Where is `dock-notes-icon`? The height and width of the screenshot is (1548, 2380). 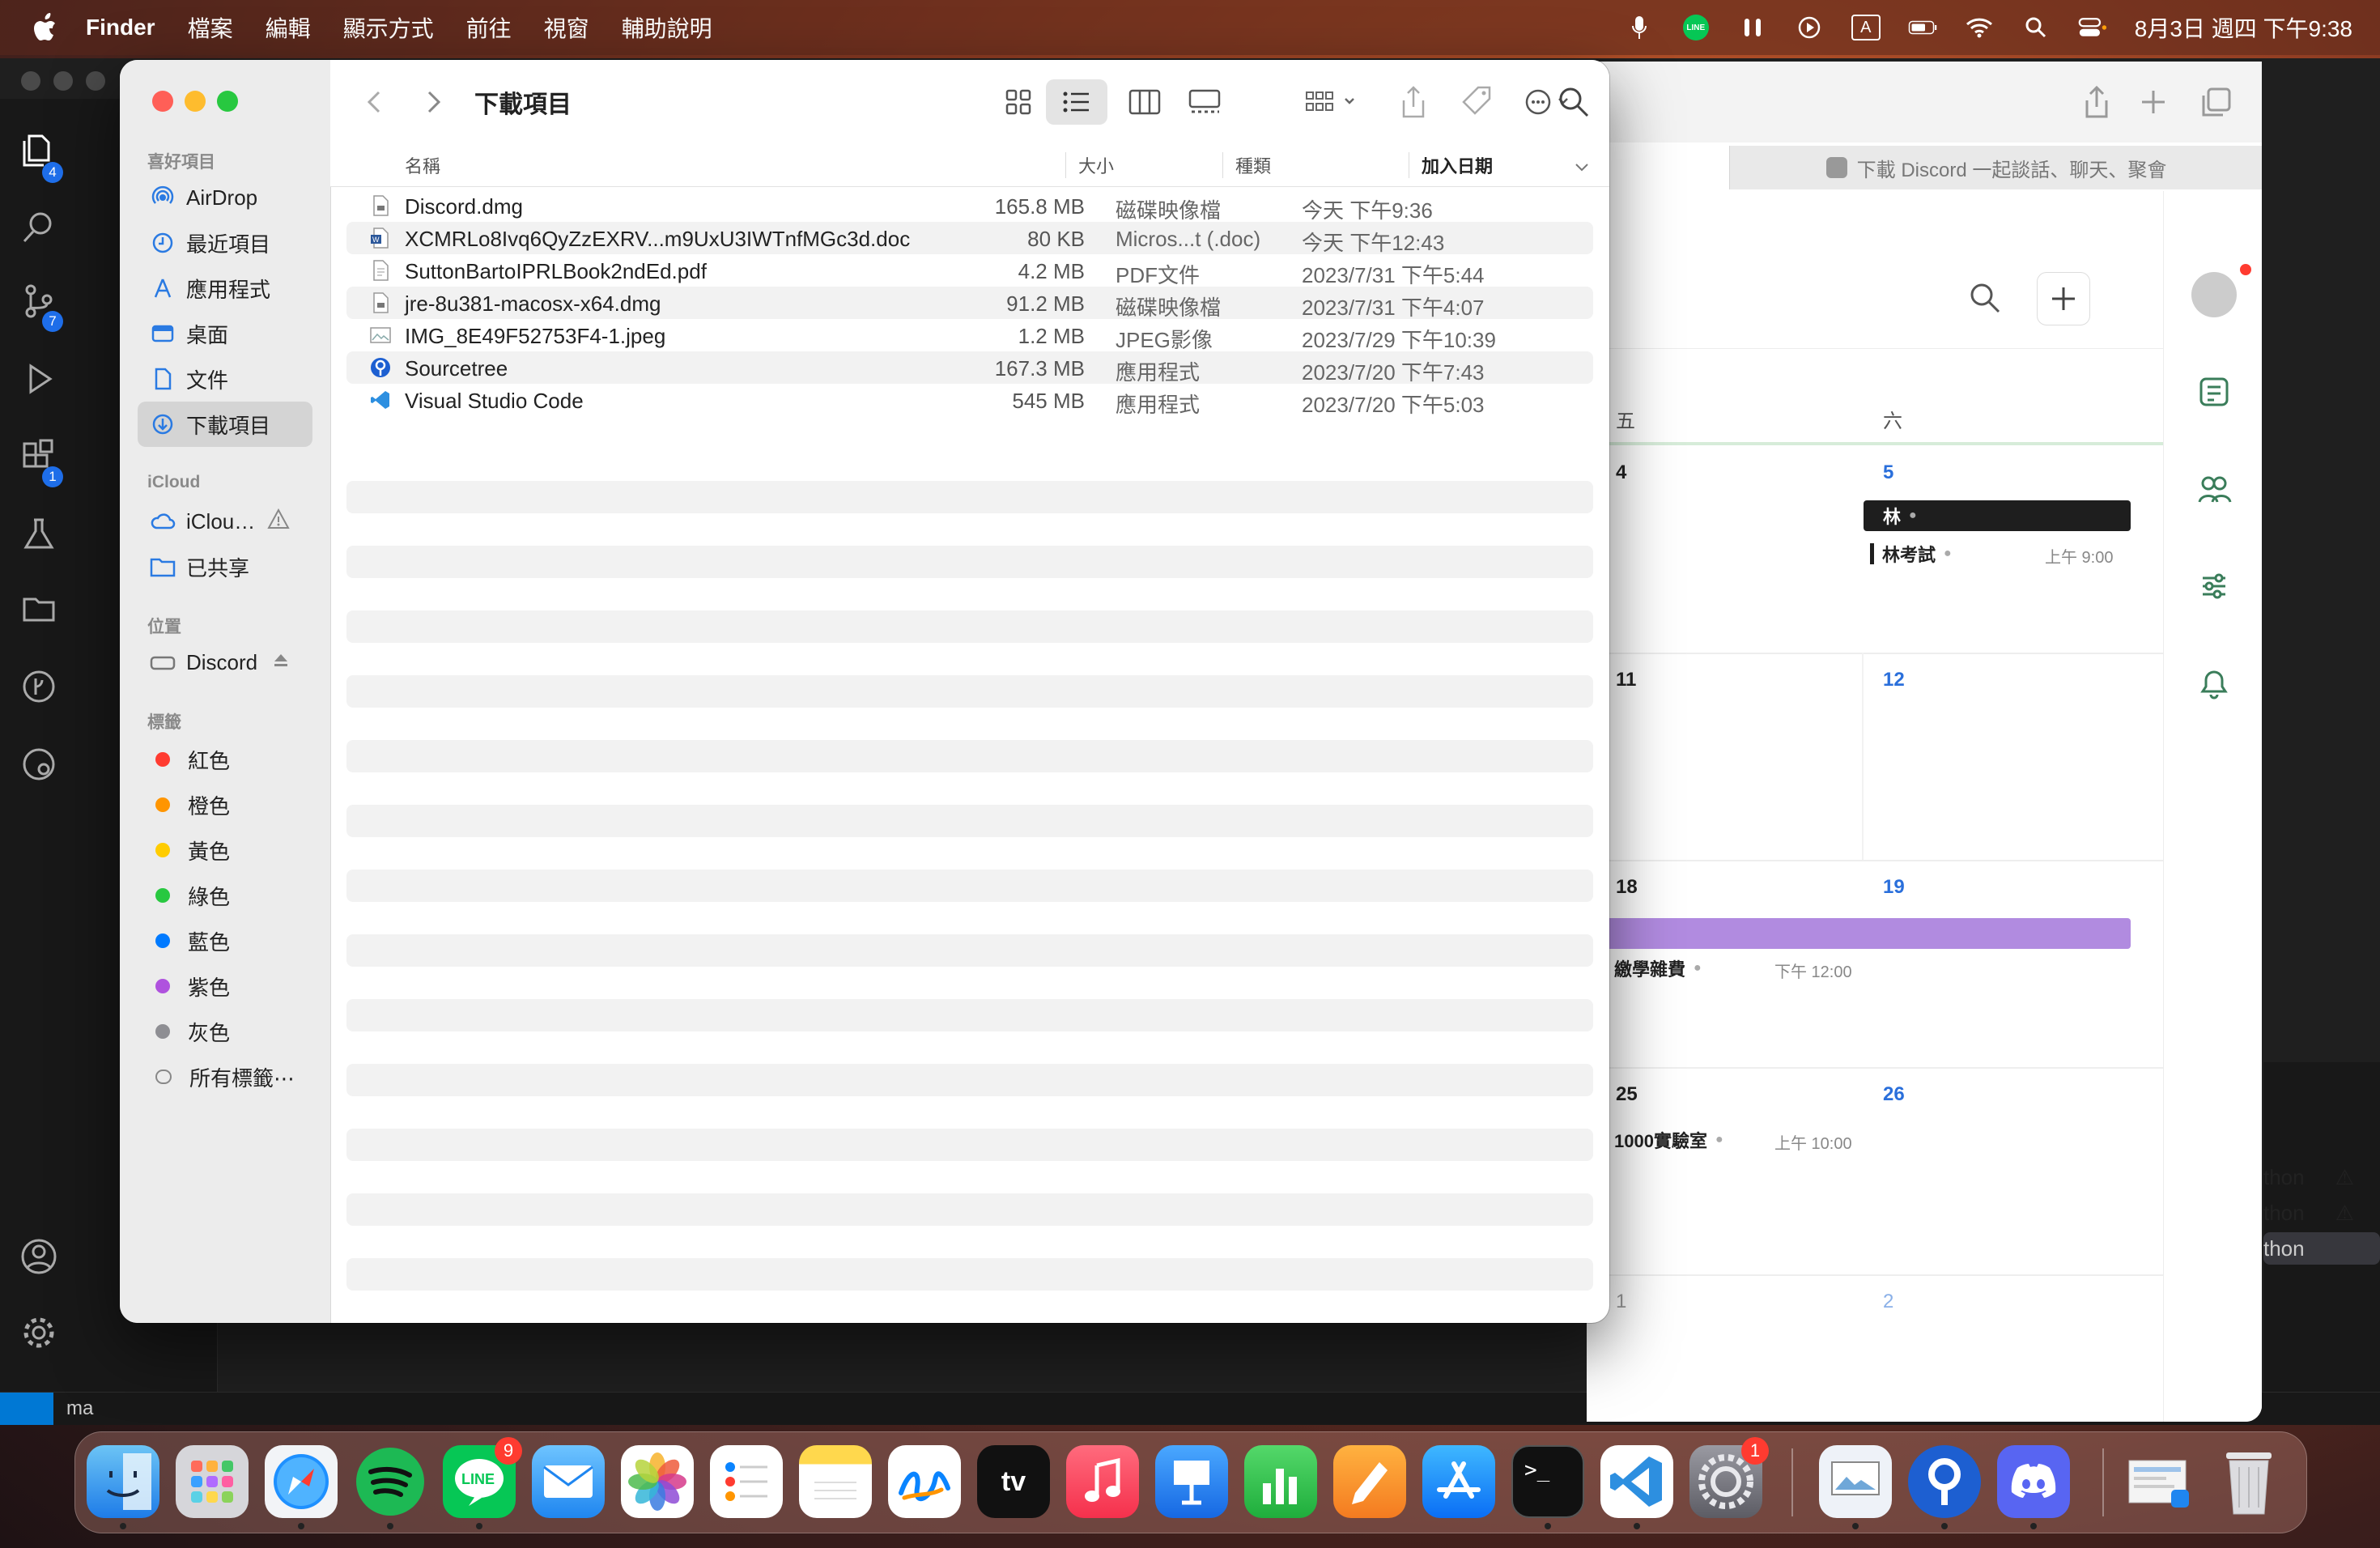 dock-notes-icon is located at coordinates (836, 1481).